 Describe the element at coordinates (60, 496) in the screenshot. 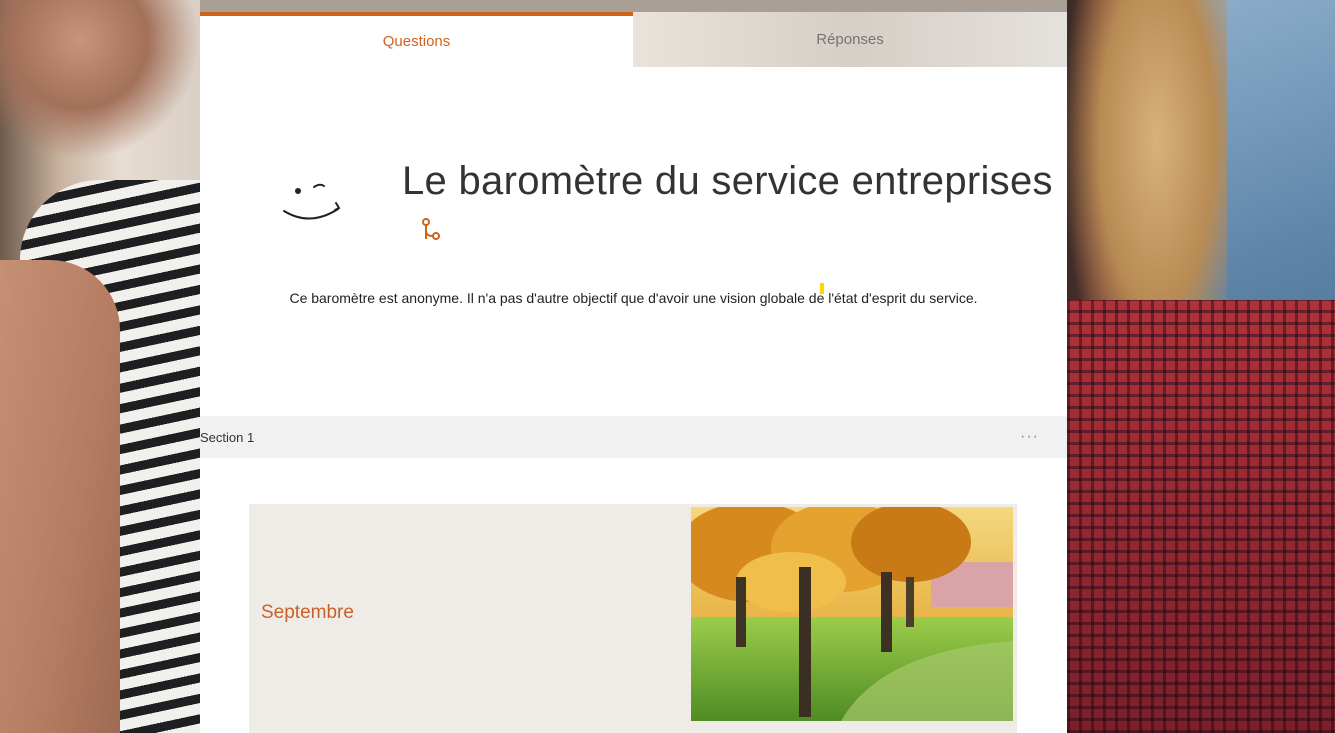

I see `background-arm` at that location.